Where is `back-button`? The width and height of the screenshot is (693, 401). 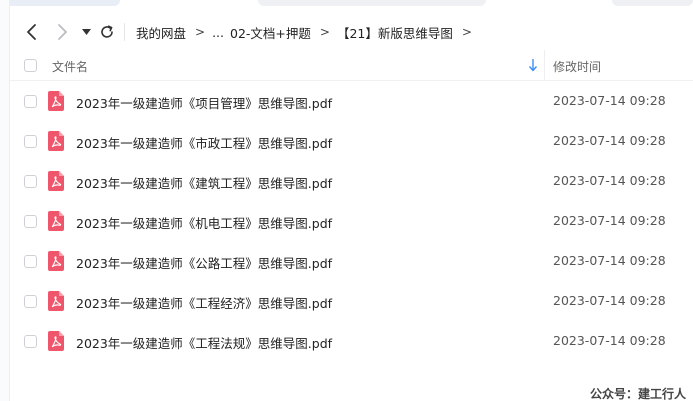 back-button is located at coordinates (31, 32).